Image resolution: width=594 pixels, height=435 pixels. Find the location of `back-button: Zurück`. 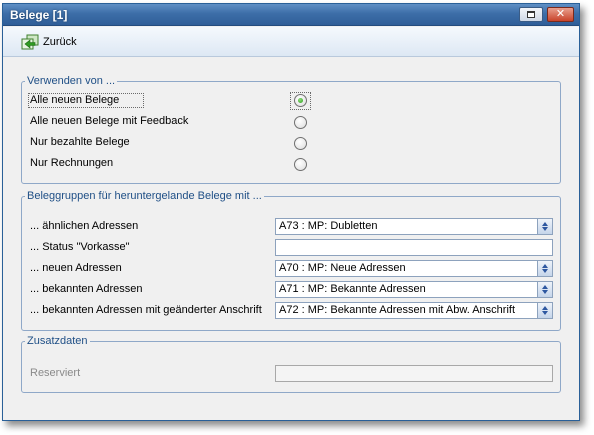

back-button: Zurück is located at coordinates (49, 42).